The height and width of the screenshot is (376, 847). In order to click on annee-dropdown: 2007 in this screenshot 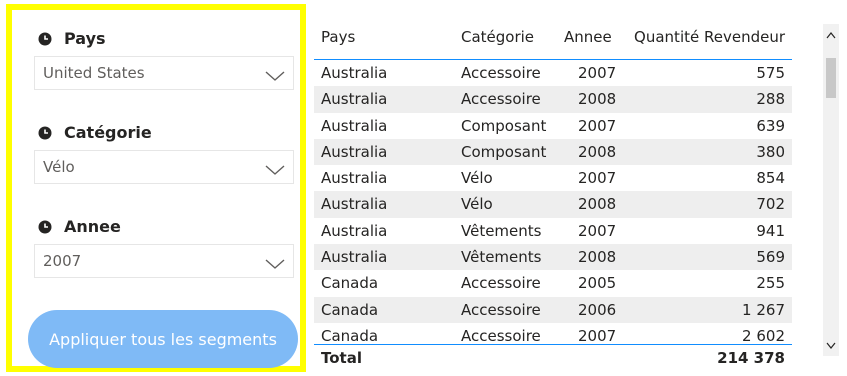, I will do `click(164, 261)`.